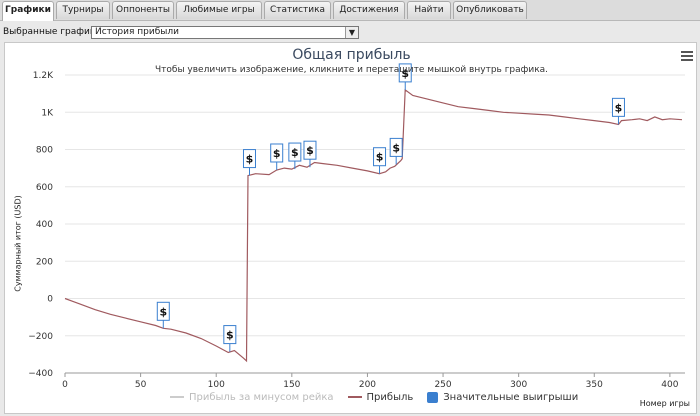 The image size is (700, 416). What do you see at coordinates (143, 10) in the screenshot?
I see `tab-2: Оппоненты` at bounding box center [143, 10].